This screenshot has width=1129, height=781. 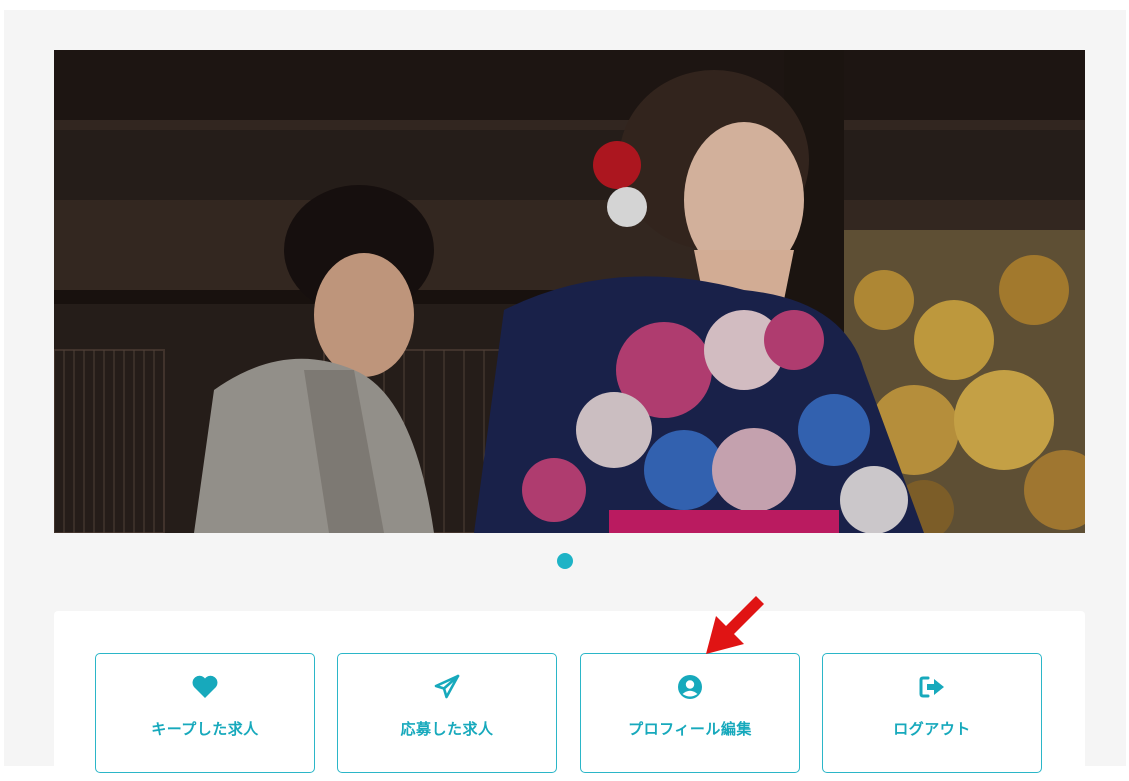 I want to click on logout-button: ログアウト, so click(x=932, y=713).